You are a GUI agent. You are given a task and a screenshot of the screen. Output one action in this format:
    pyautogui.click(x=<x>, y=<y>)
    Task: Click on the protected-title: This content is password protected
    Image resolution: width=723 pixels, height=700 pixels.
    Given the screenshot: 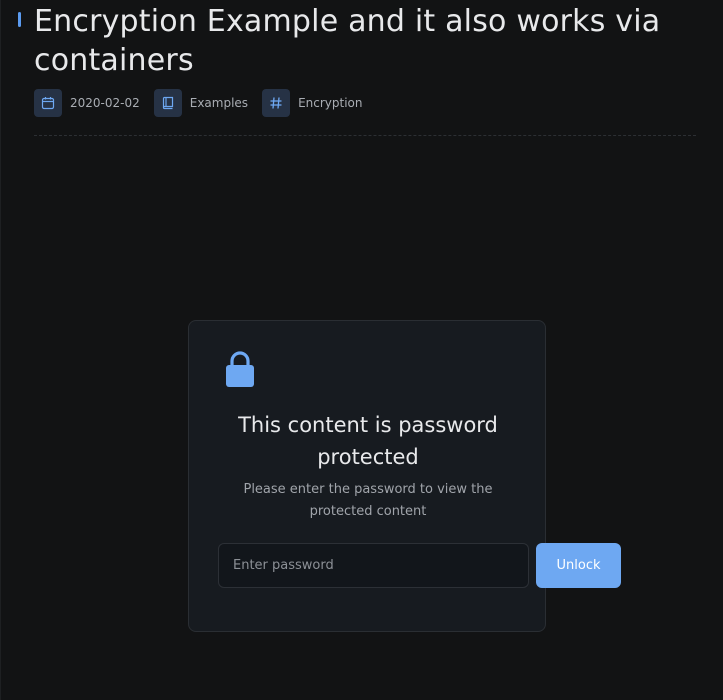 What is the action you would take?
    pyautogui.click(x=368, y=441)
    